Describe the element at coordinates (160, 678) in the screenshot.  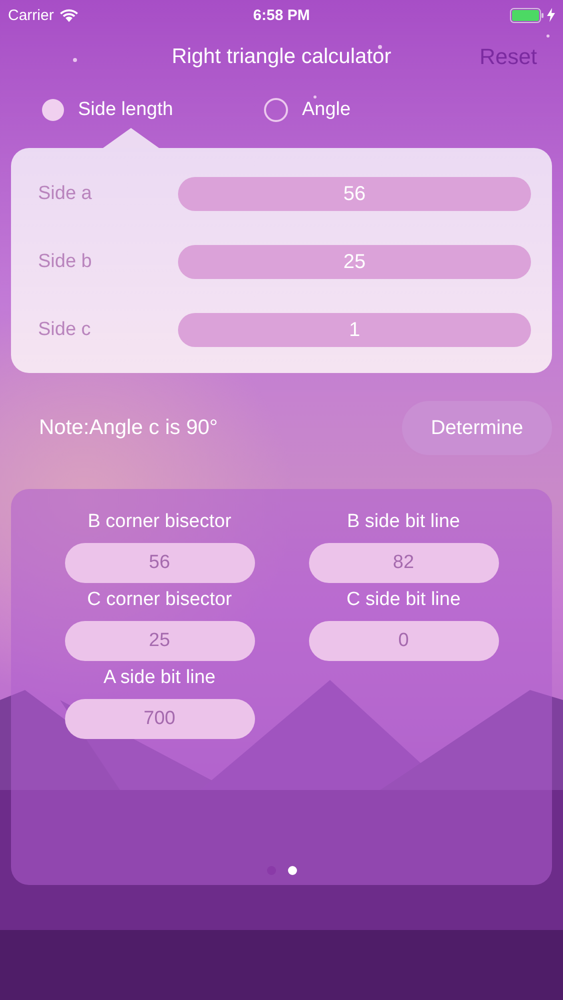
I see `result-label: A side bit line` at that location.